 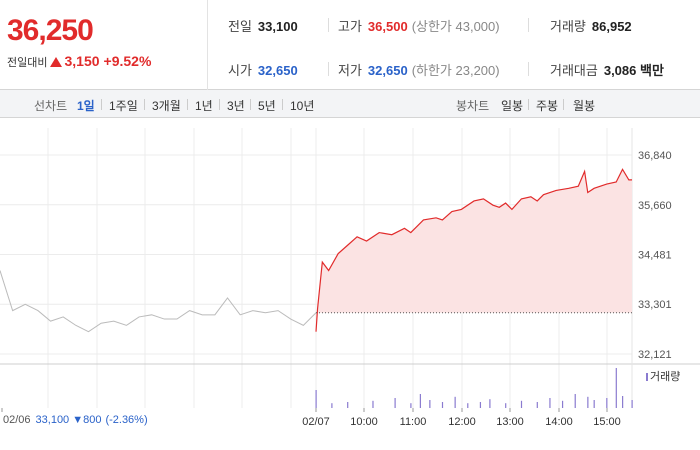 I want to click on x-tick-label: 10:00, so click(x=364, y=422).